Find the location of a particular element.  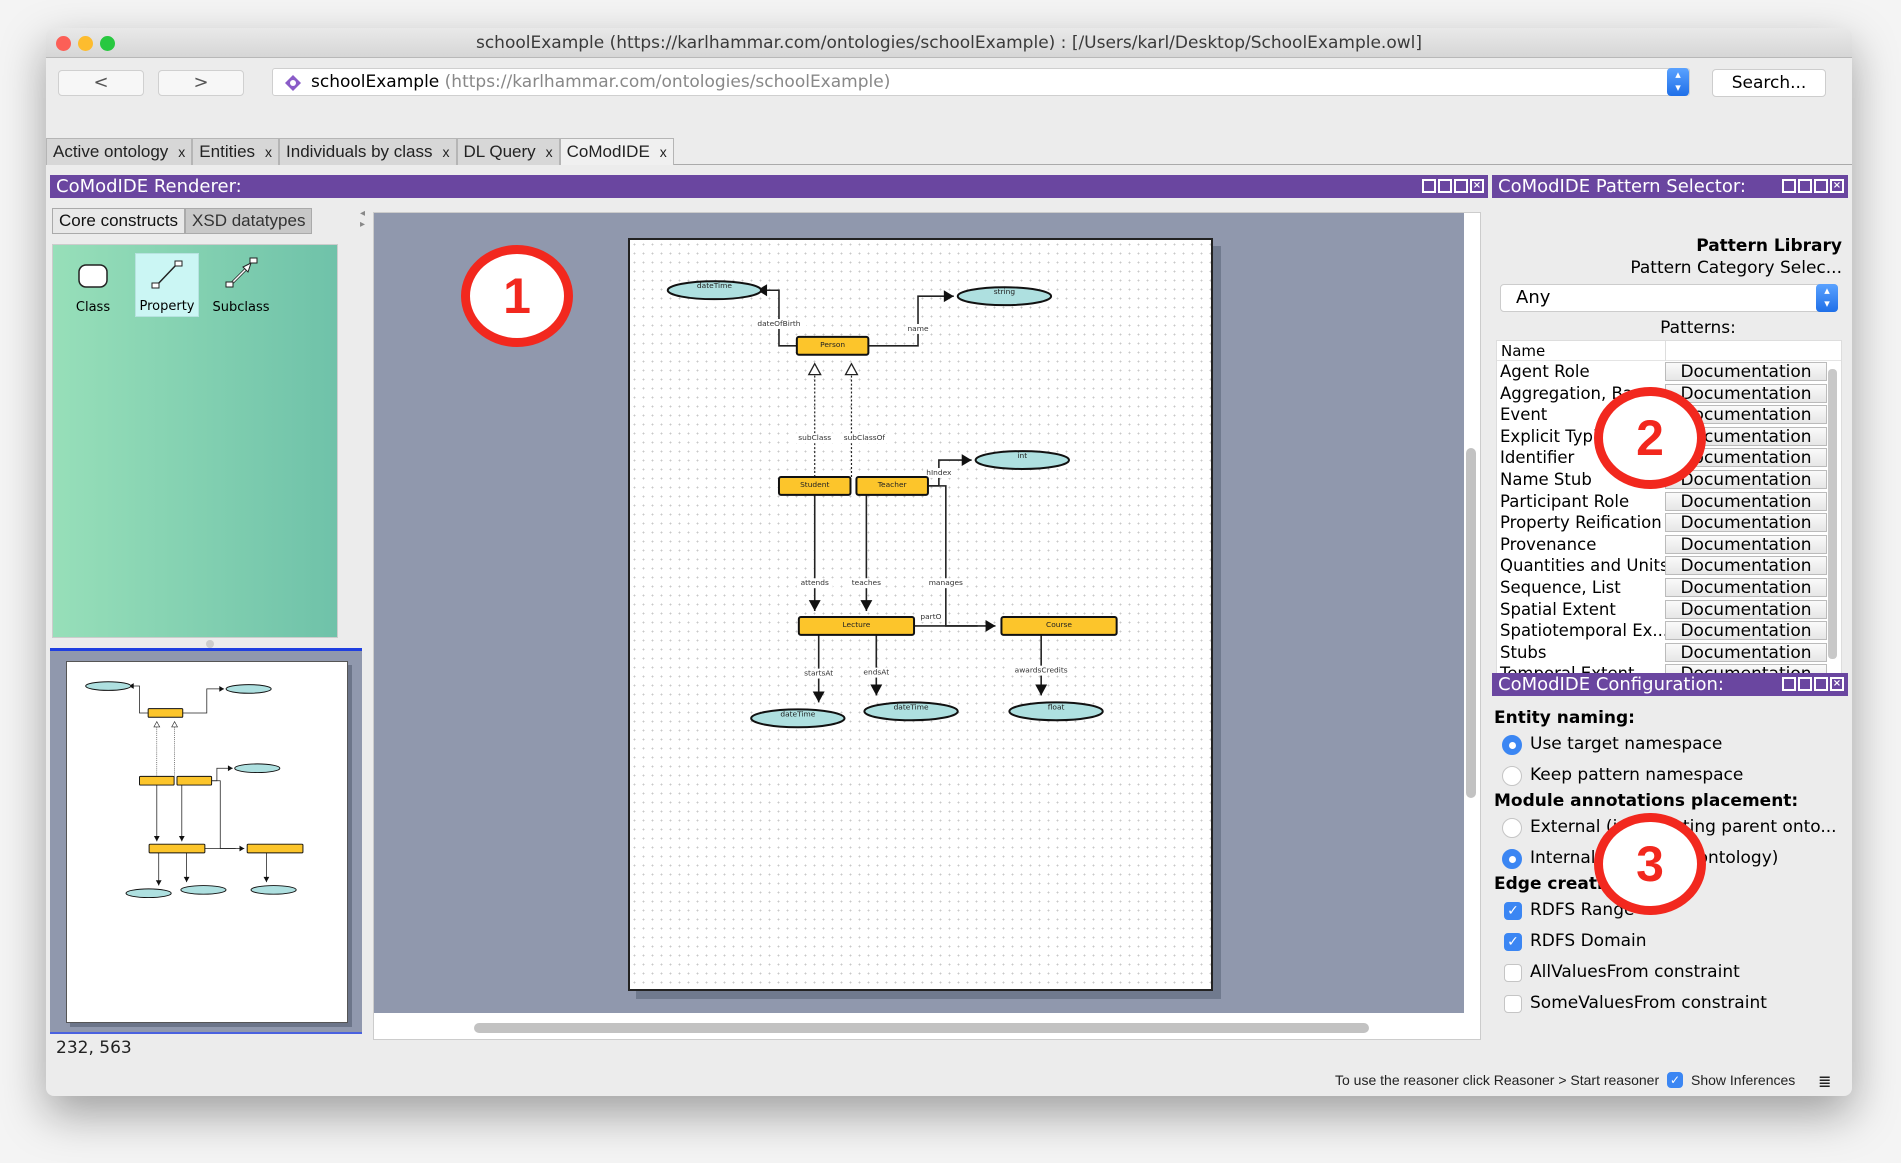

pattern-row: Property Reification Documentation is located at coordinates (1669, 523).